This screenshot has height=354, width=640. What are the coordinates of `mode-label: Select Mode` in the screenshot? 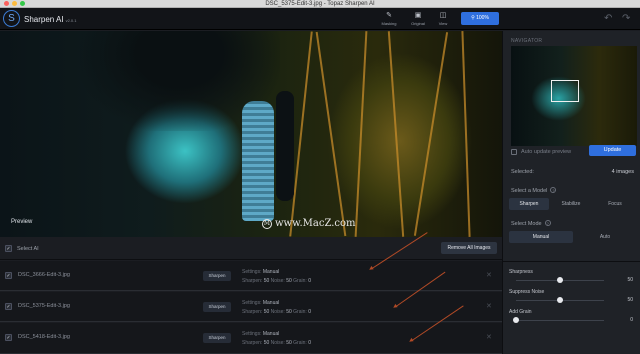 It's located at (526, 224).